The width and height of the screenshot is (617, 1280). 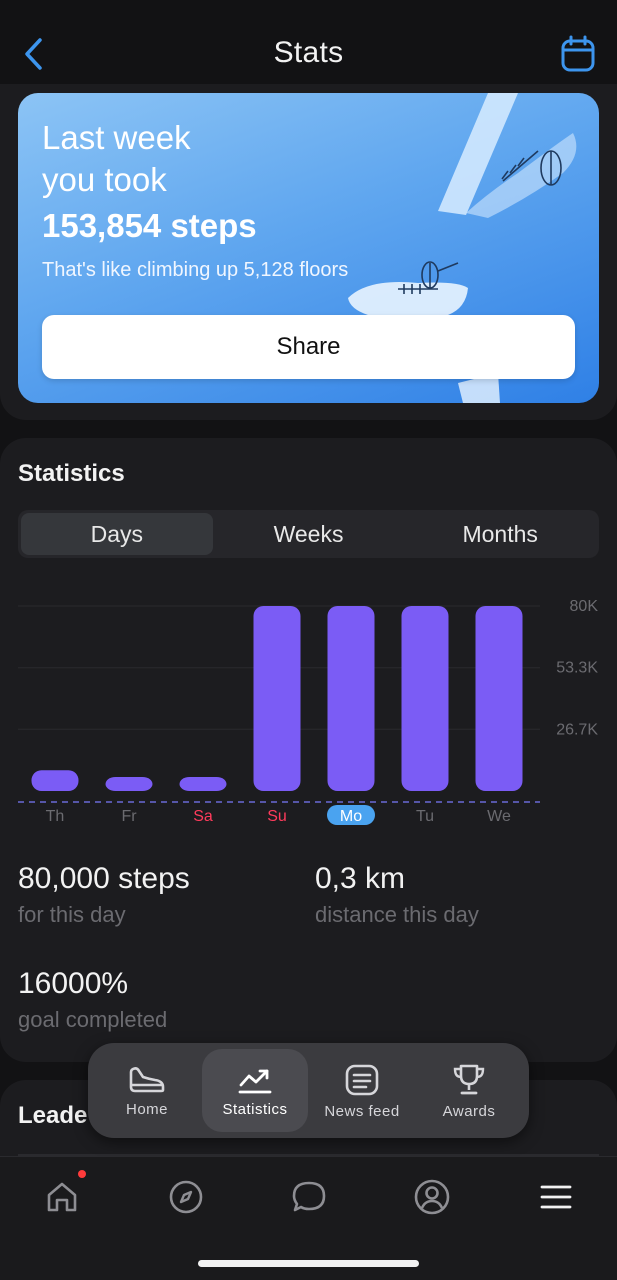 I want to click on bar-fr, so click(x=129, y=784).